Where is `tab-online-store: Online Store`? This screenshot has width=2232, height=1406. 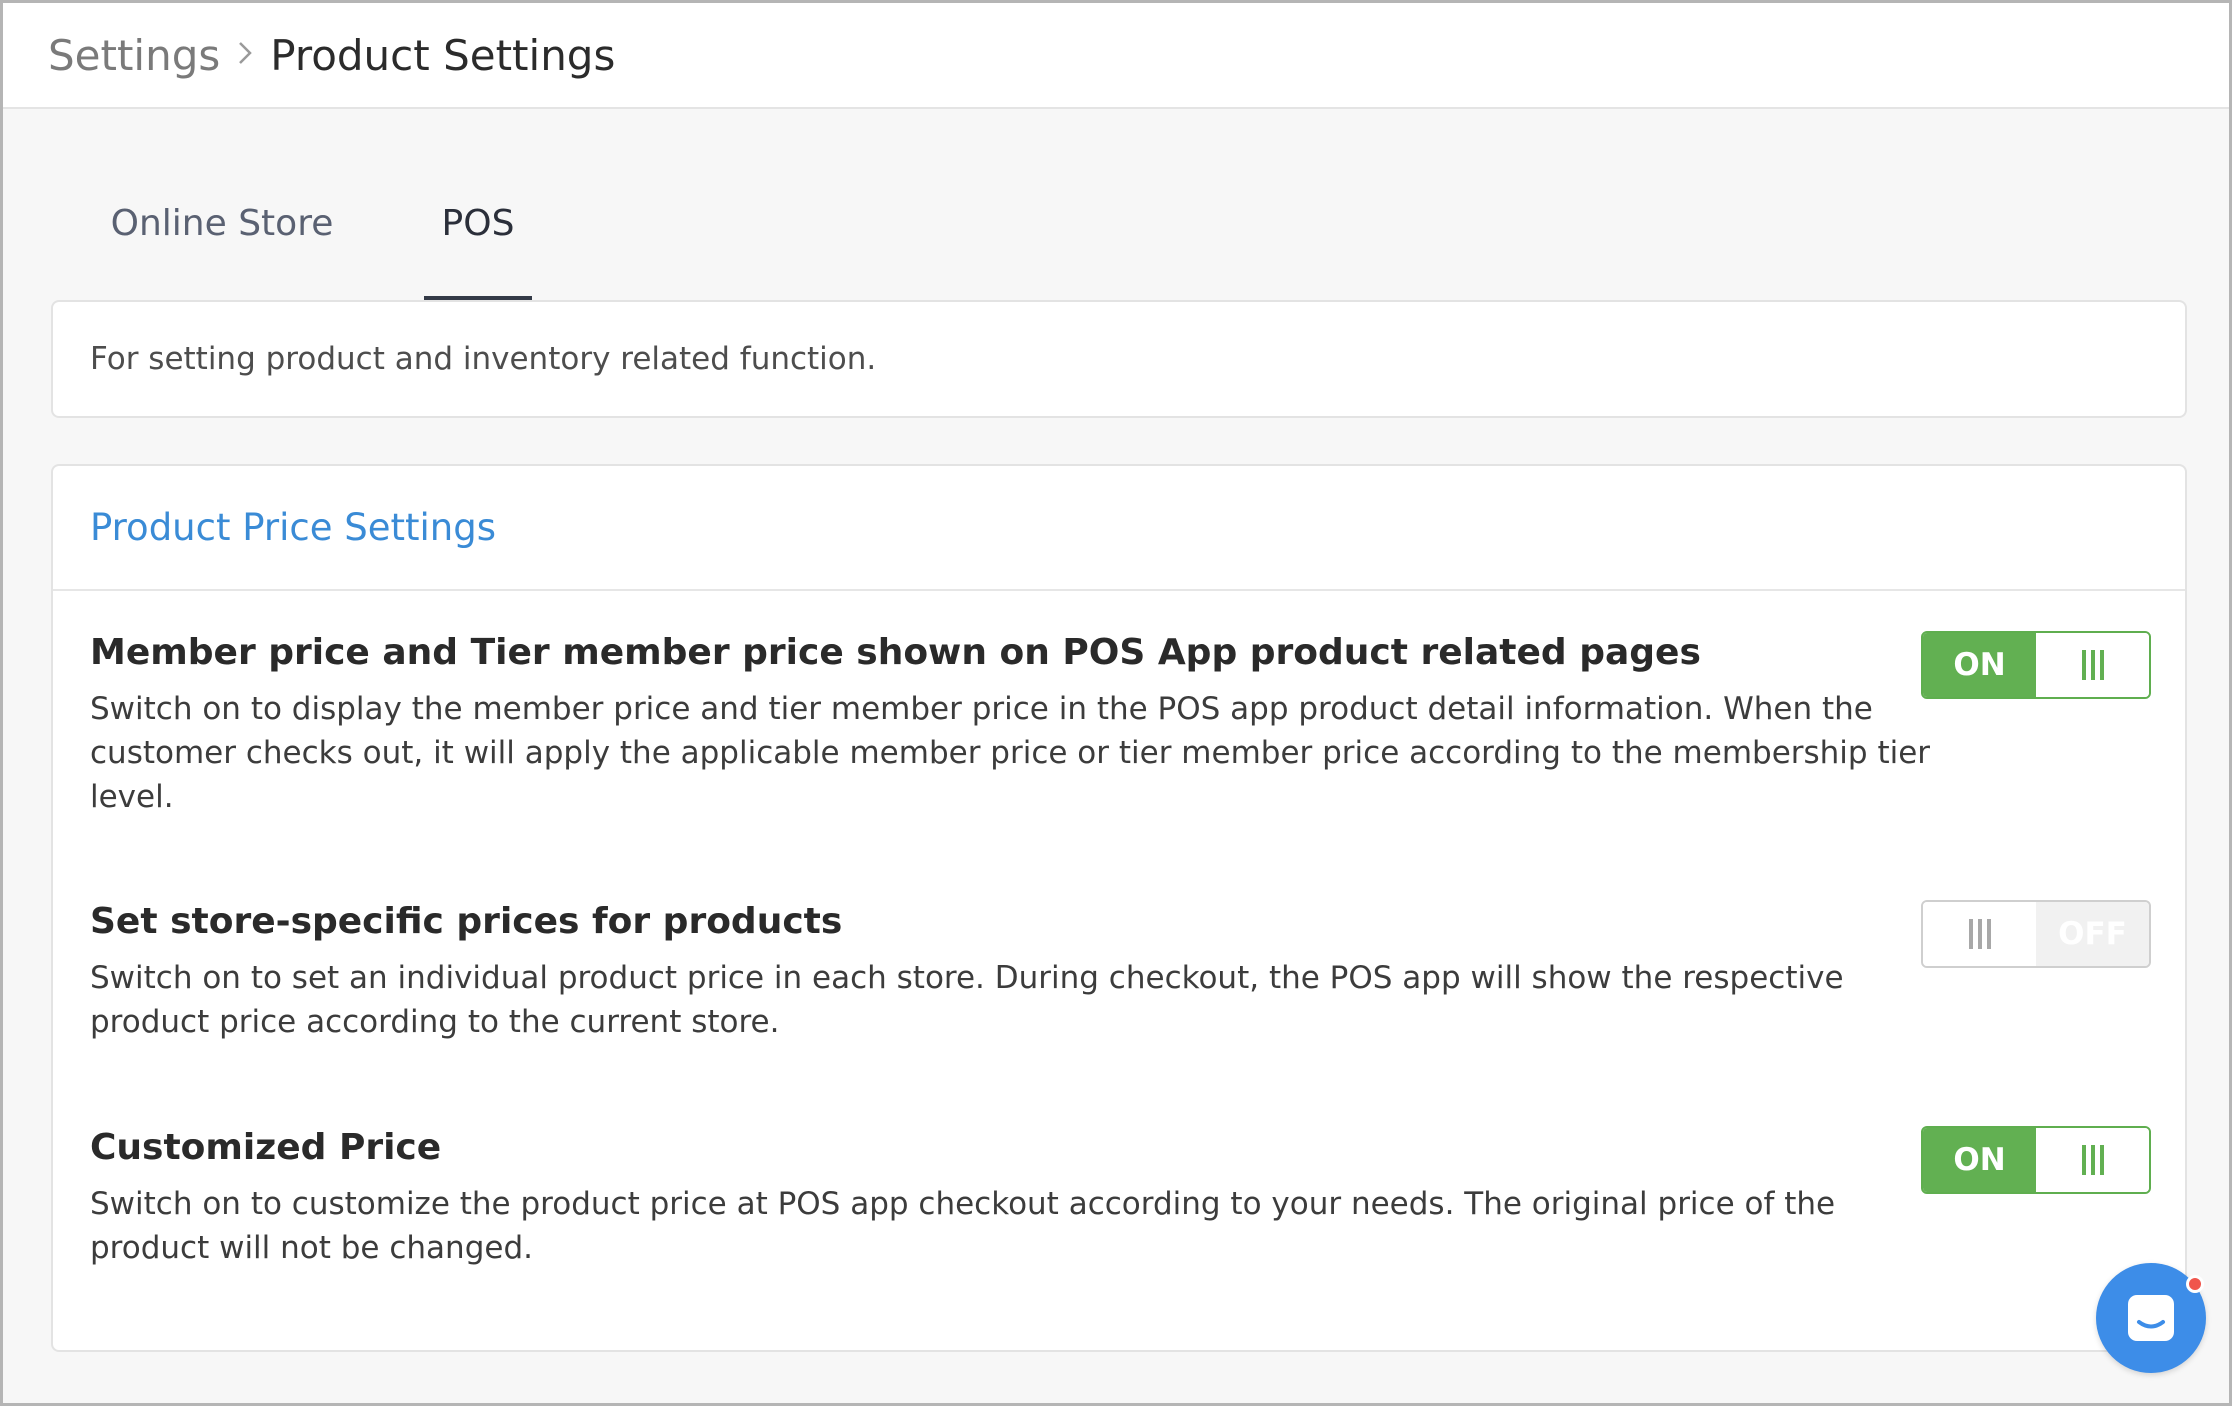
tab-online-store: Online Store is located at coordinates (222, 252).